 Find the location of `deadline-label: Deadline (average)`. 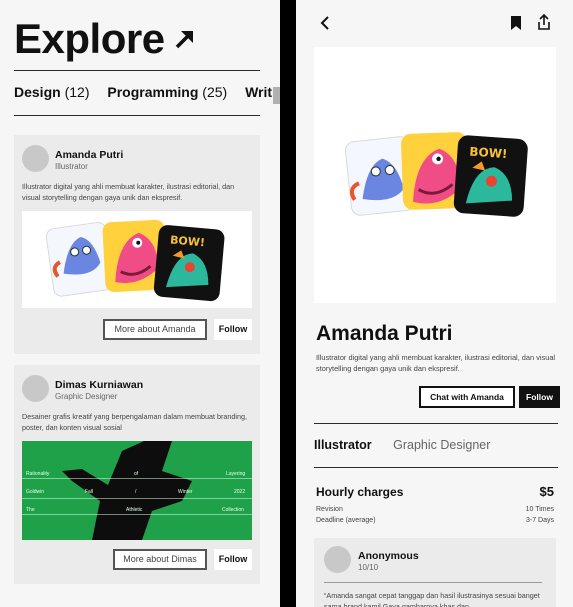

deadline-label: Deadline (average) is located at coordinates (346, 520).